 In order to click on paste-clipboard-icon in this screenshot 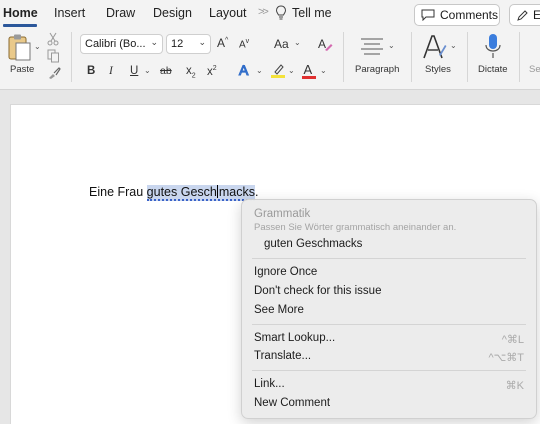, I will do `click(19, 47)`.